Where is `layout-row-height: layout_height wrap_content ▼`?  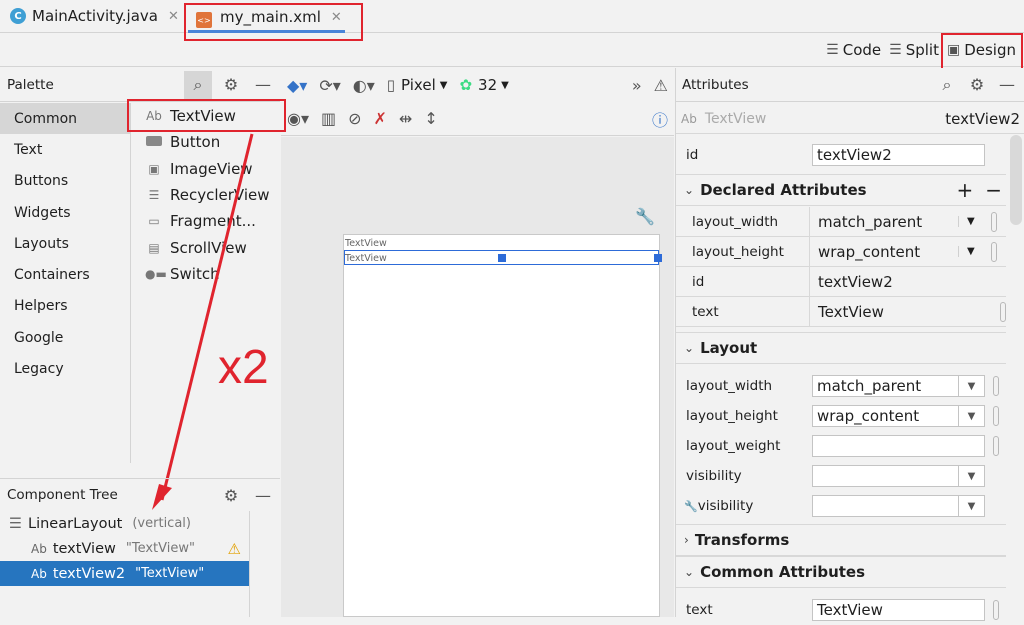
layout-row-height: layout_height wrap_content ▼ is located at coordinates (841, 416).